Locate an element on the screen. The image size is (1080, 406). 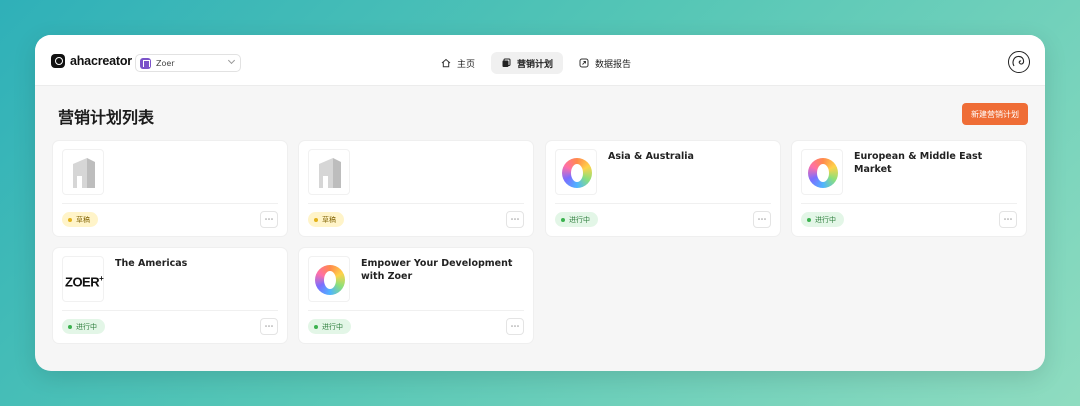
nav-marketing-plan: 营销计划 is located at coordinates (527, 63).